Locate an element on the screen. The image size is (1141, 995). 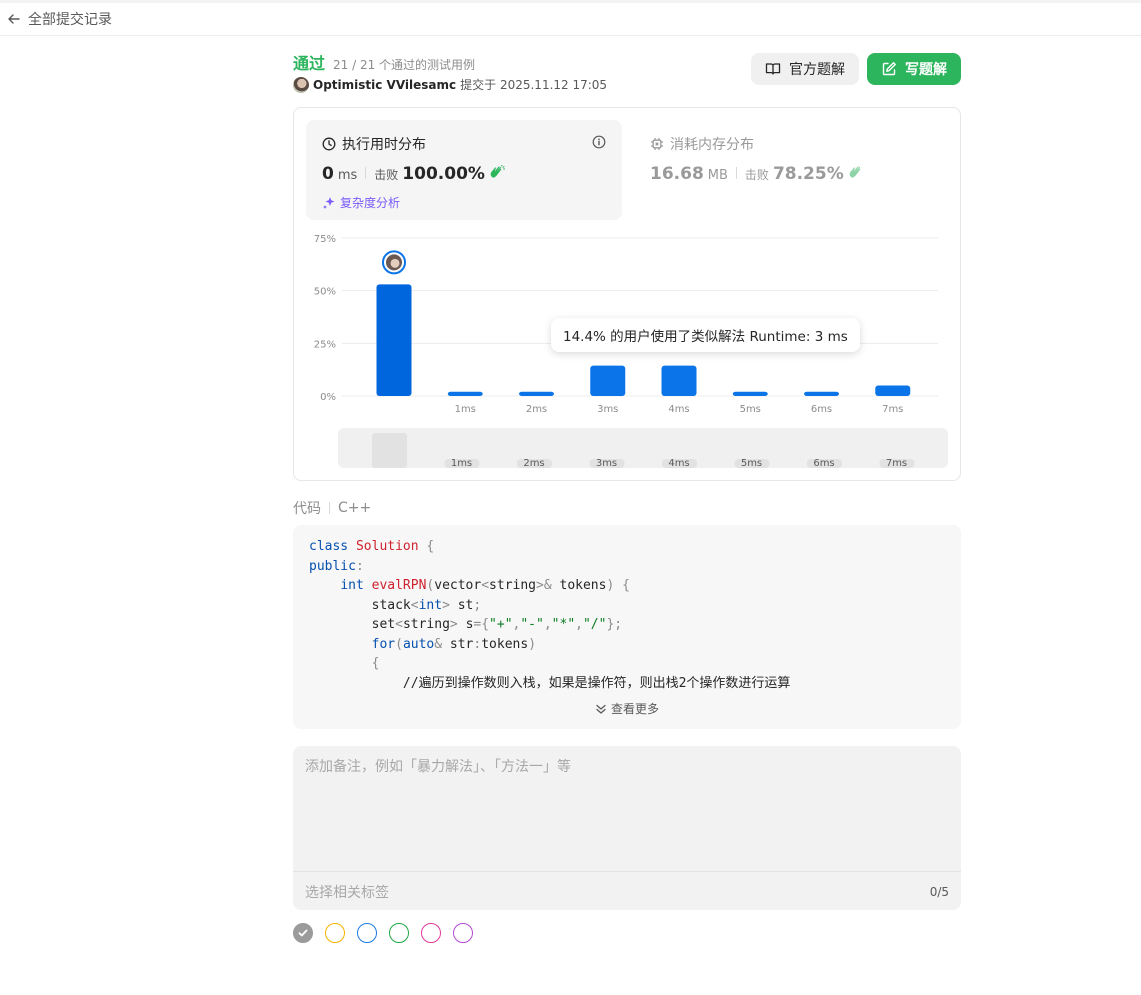
scroller-tick-label: 6ms is located at coordinates (823, 463).